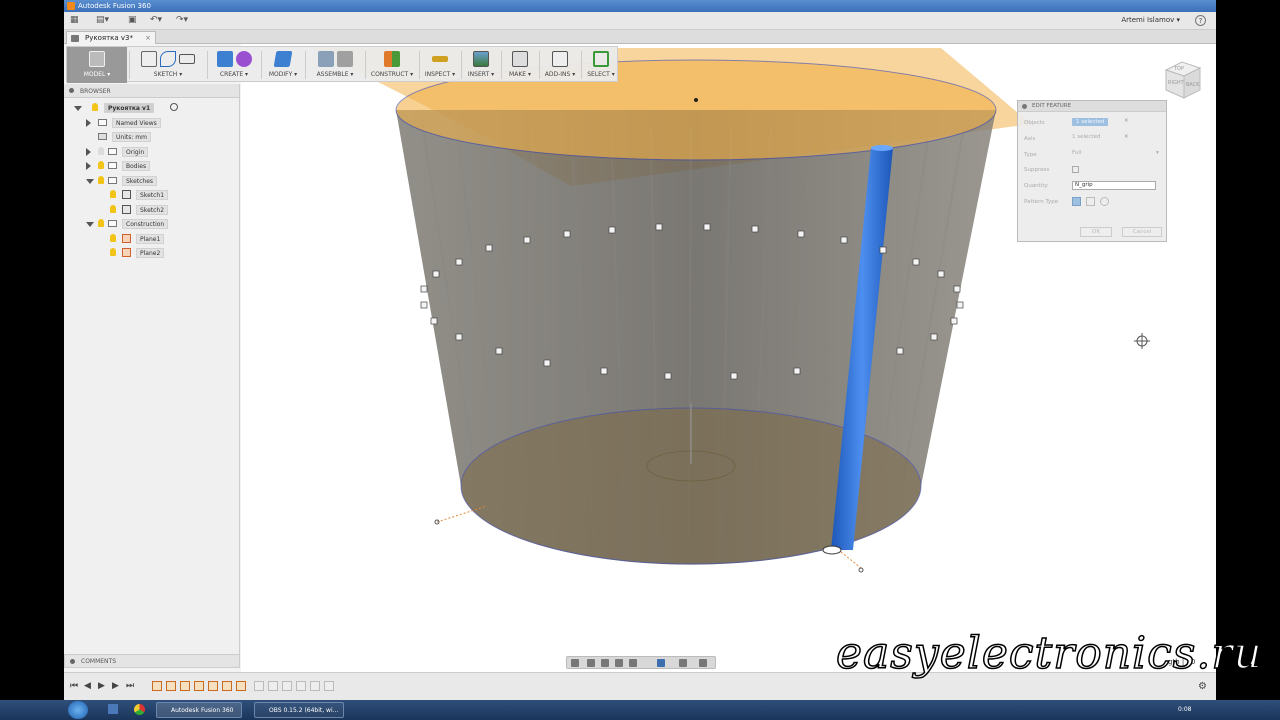 The image size is (1280, 720). I want to click on display-settings-icon, so click(661, 663).